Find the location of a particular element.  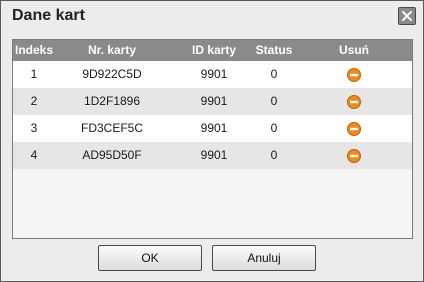

cancel-button: Anuluj is located at coordinates (264, 258).